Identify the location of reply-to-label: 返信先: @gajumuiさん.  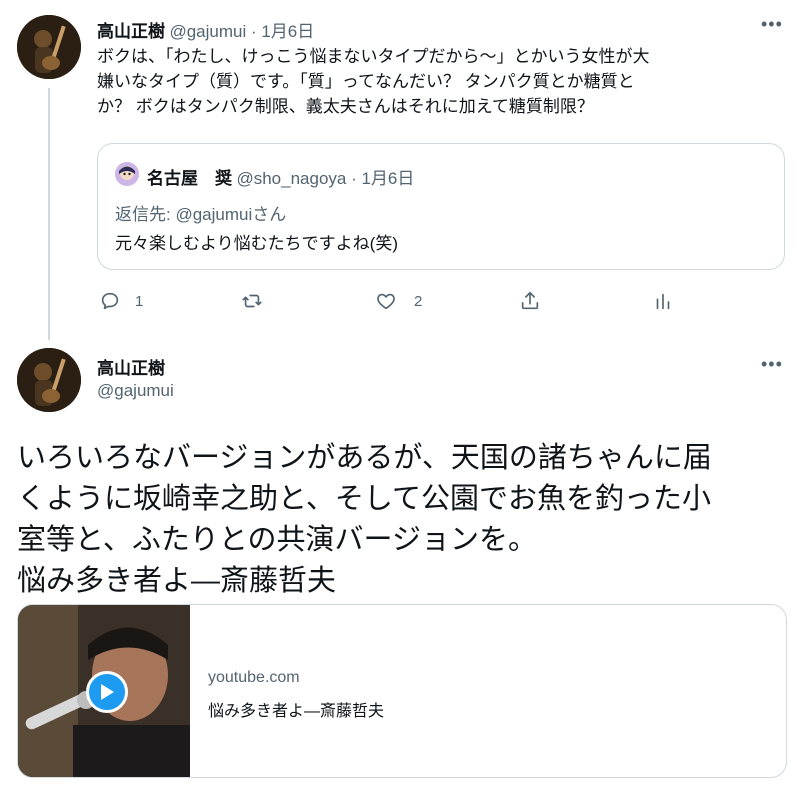
(201, 214).